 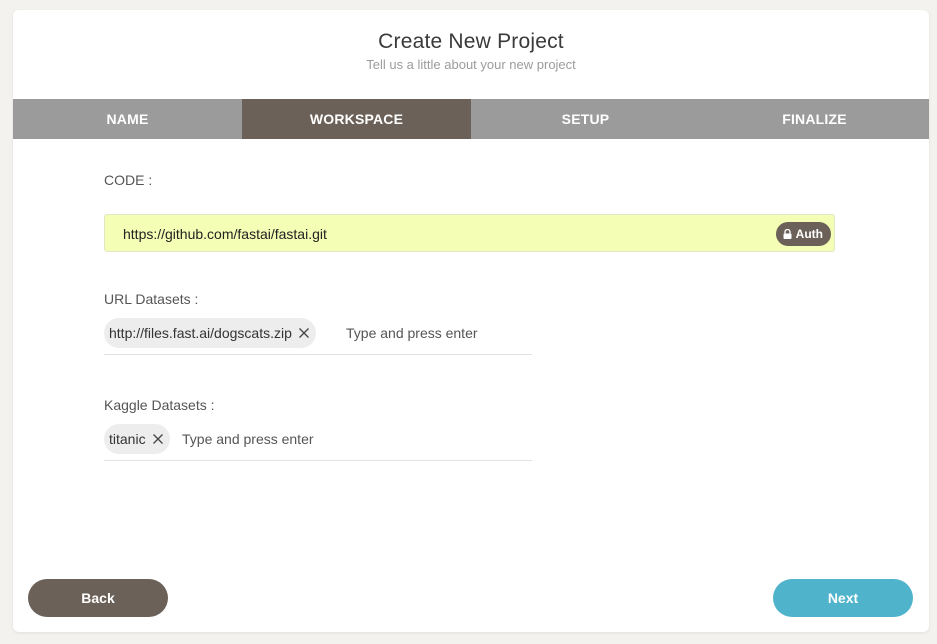 I want to click on back-button: Back, so click(x=98, y=598).